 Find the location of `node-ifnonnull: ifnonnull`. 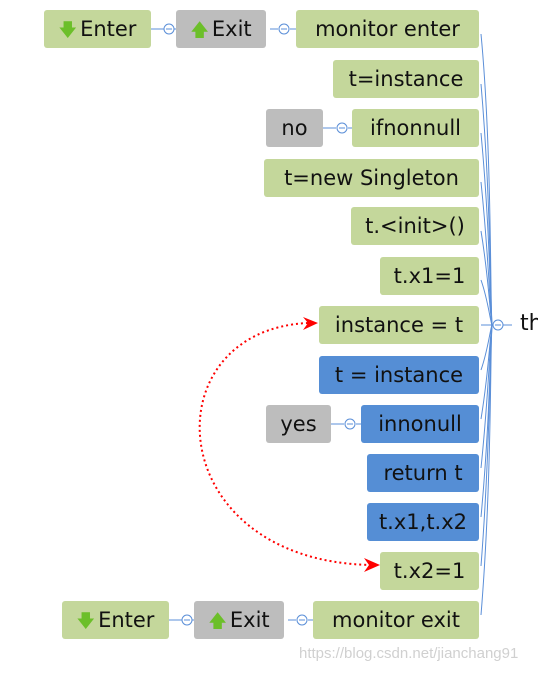

node-ifnonnull: ifnonnull is located at coordinates (415, 128).